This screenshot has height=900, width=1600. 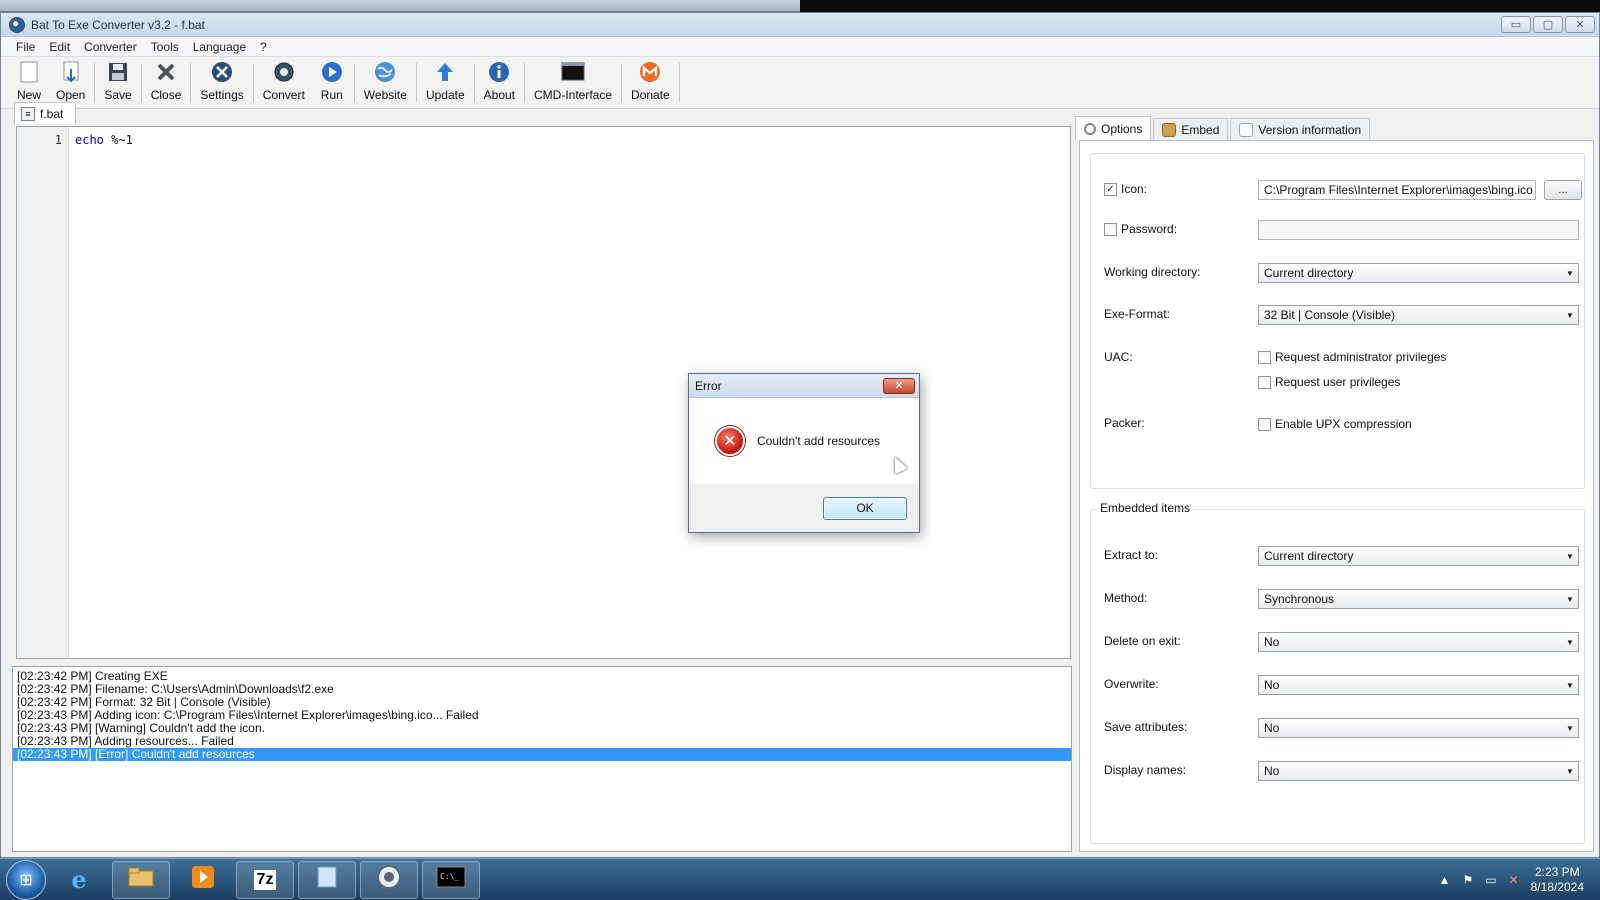 What do you see at coordinates (1145, 770) in the screenshot?
I see `display-names-row: Display names:` at bounding box center [1145, 770].